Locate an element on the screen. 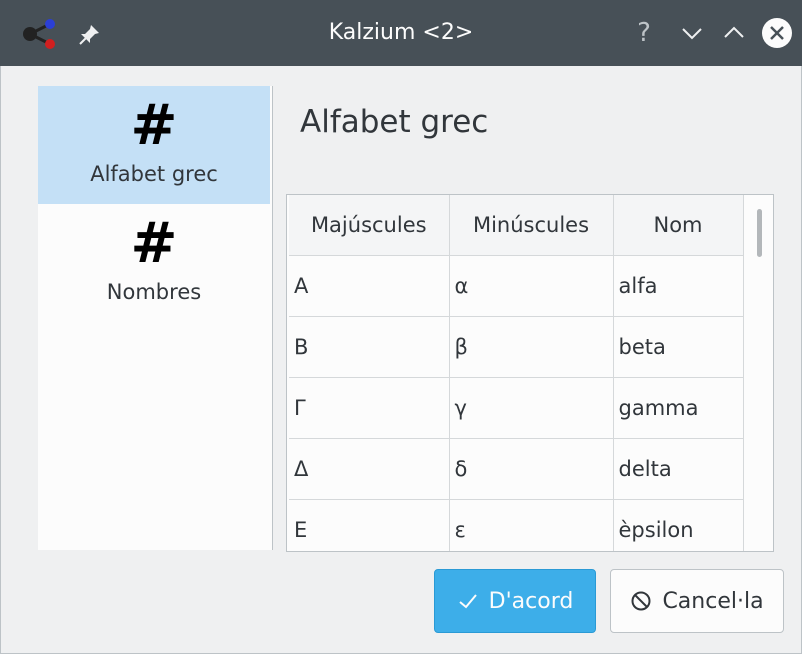 This screenshot has height=654, width=802. column-header-majuscules: Majúscules is located at coordinates (369, 225).